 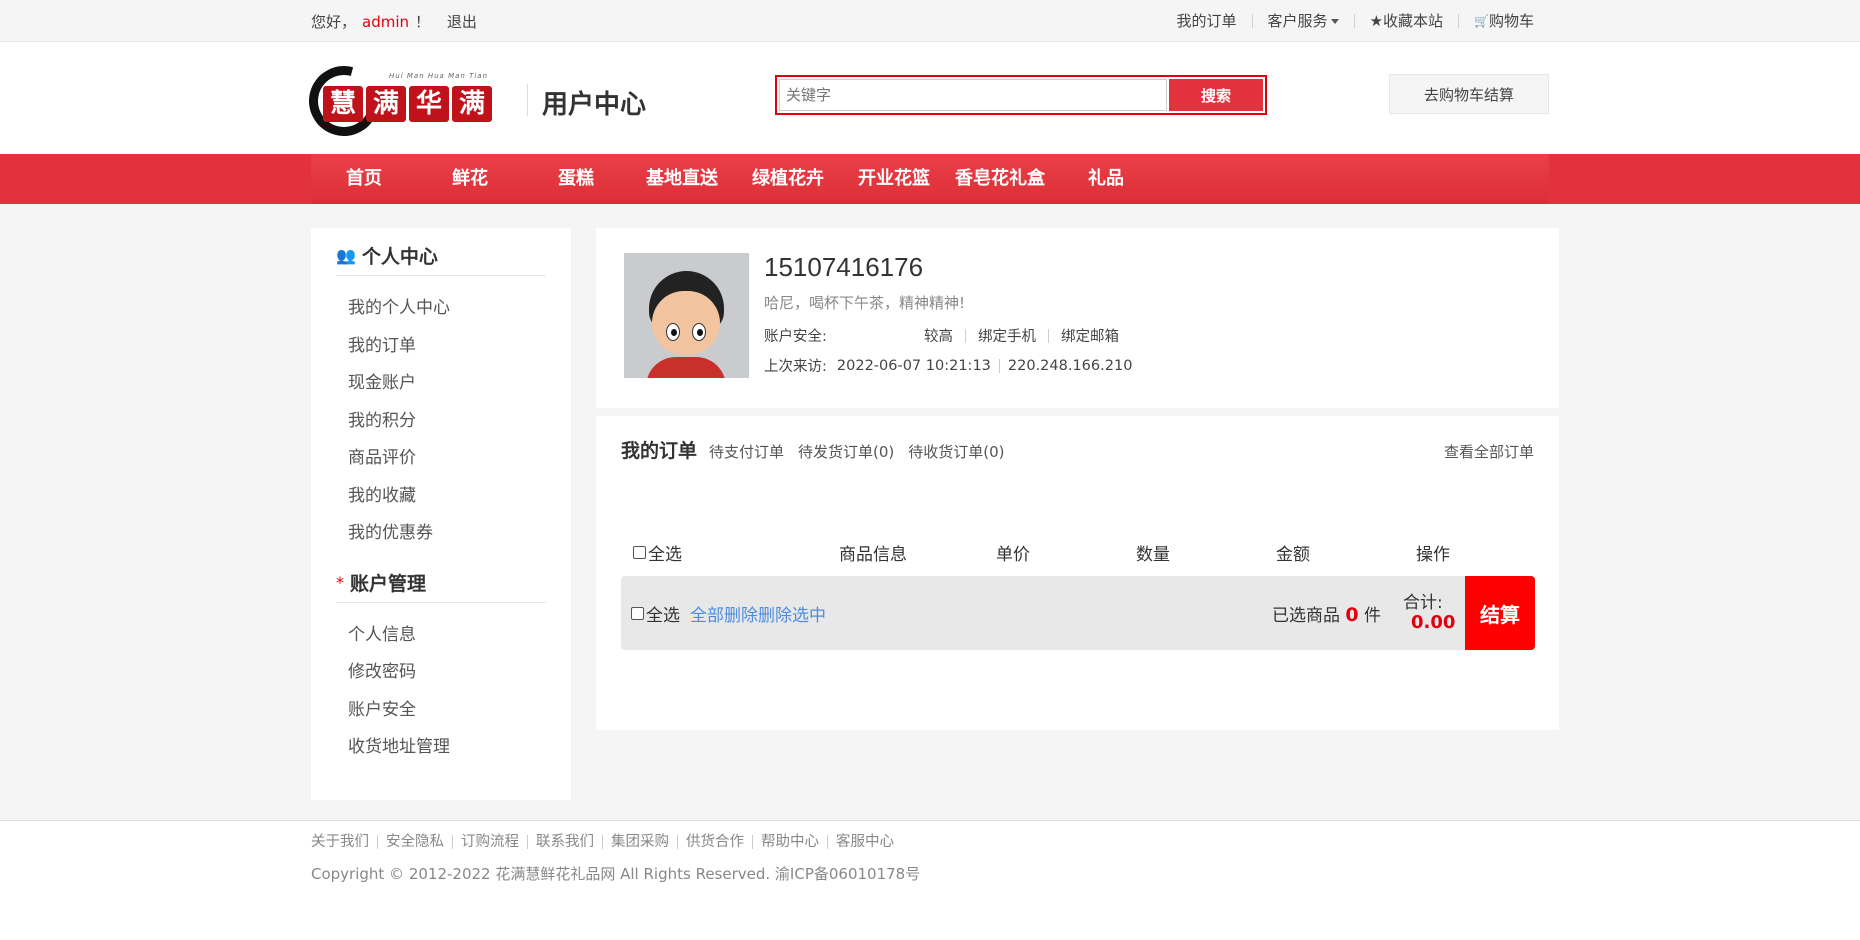 I want to click on caret-down-icon, so click(x=1334, y=21).